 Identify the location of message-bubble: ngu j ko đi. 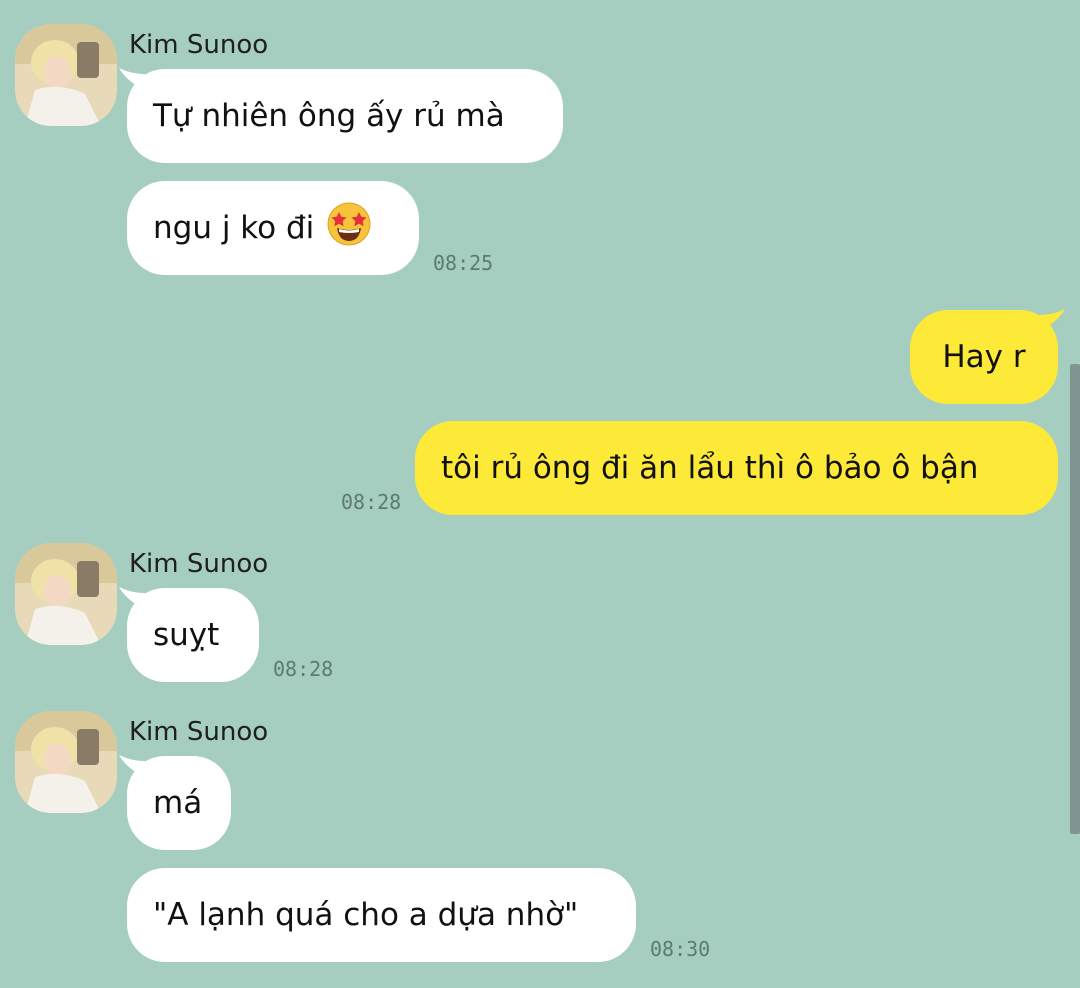
(273, 228).